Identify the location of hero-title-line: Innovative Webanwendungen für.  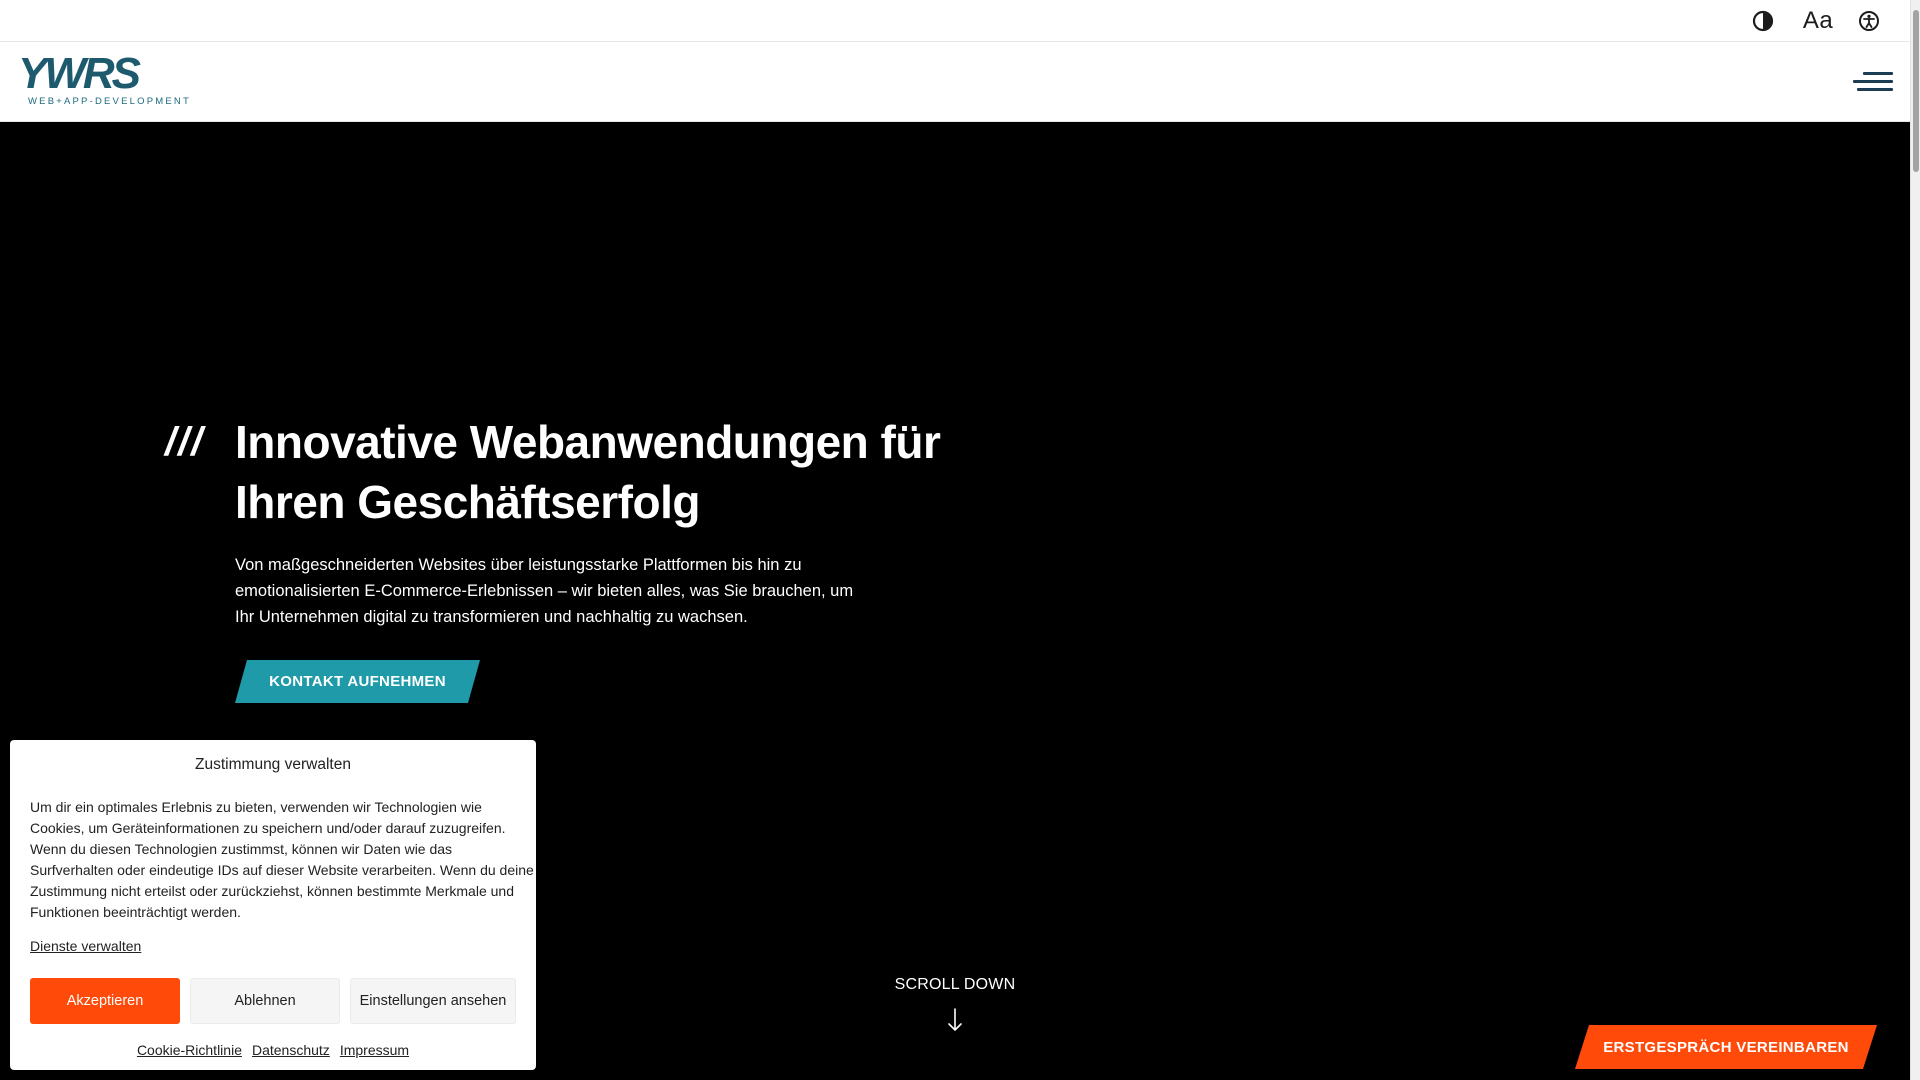
(588, 442).